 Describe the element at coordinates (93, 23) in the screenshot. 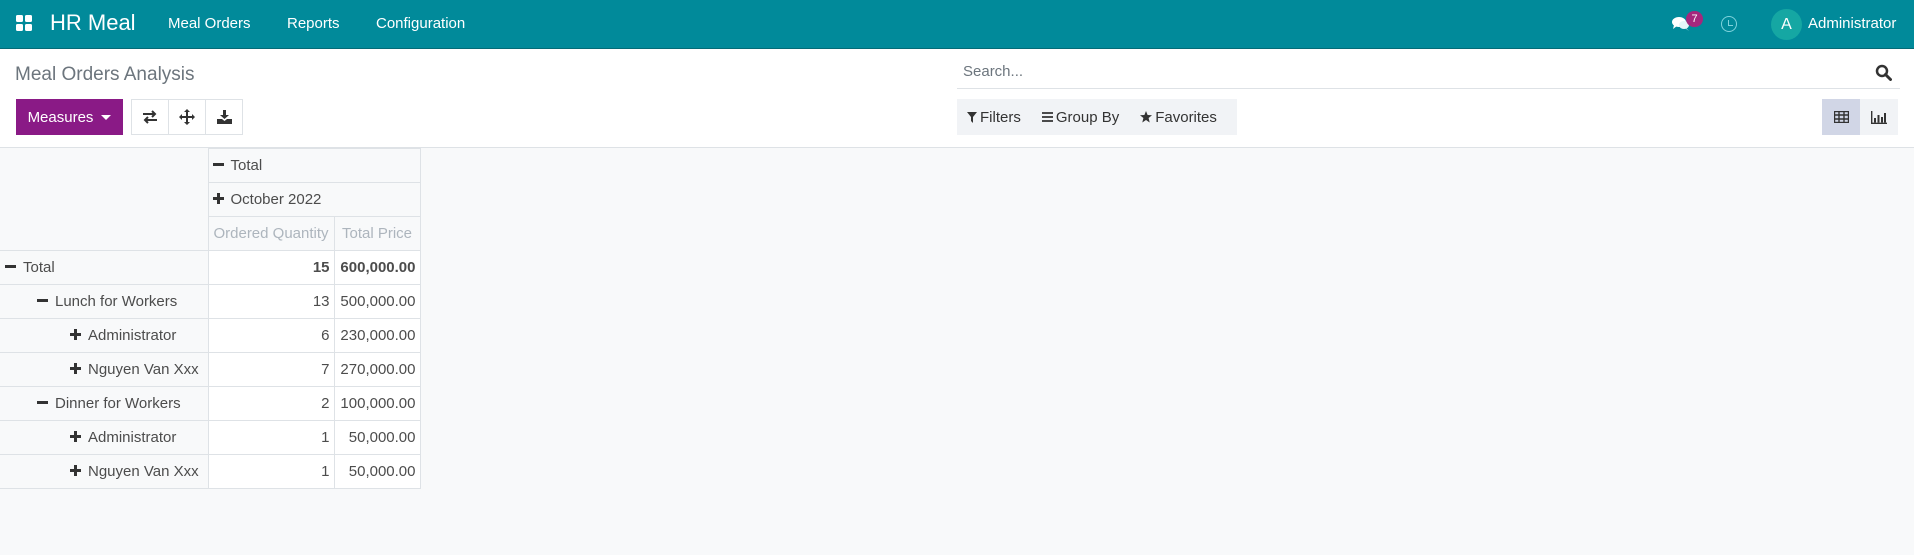

I see `app-brand: HR Meal` at that location.